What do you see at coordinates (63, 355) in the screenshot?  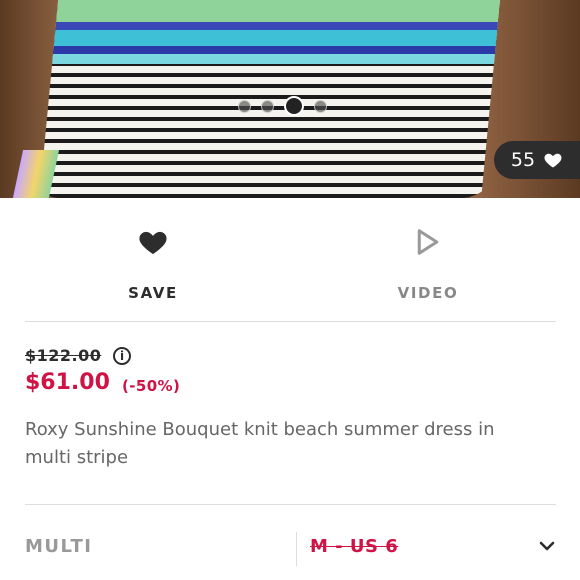 I see `original-price: $122.00` at bounding box center [63, 355].